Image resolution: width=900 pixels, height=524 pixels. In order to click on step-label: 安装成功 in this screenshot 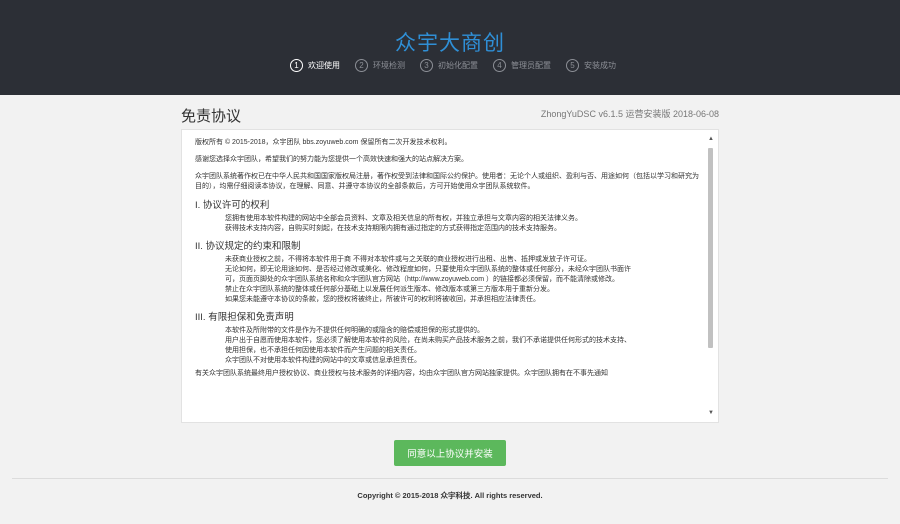, I will do `click(600, 65)`.